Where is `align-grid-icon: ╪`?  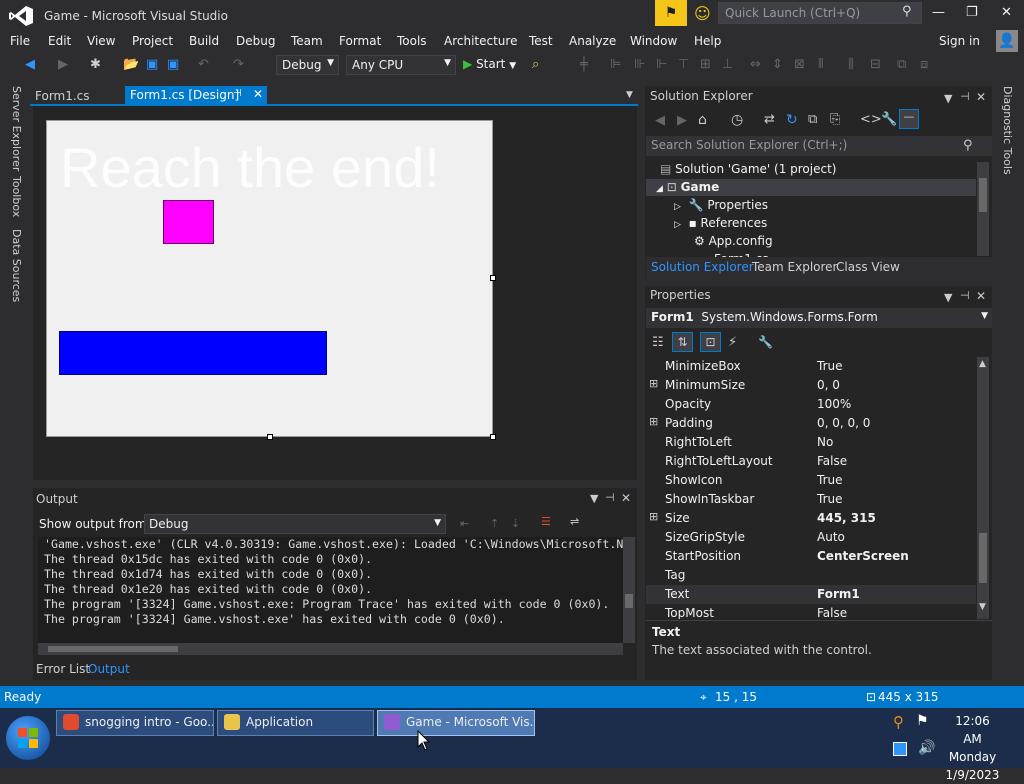 align-grid-icon: ╪ is located at coordinates (584, 64).